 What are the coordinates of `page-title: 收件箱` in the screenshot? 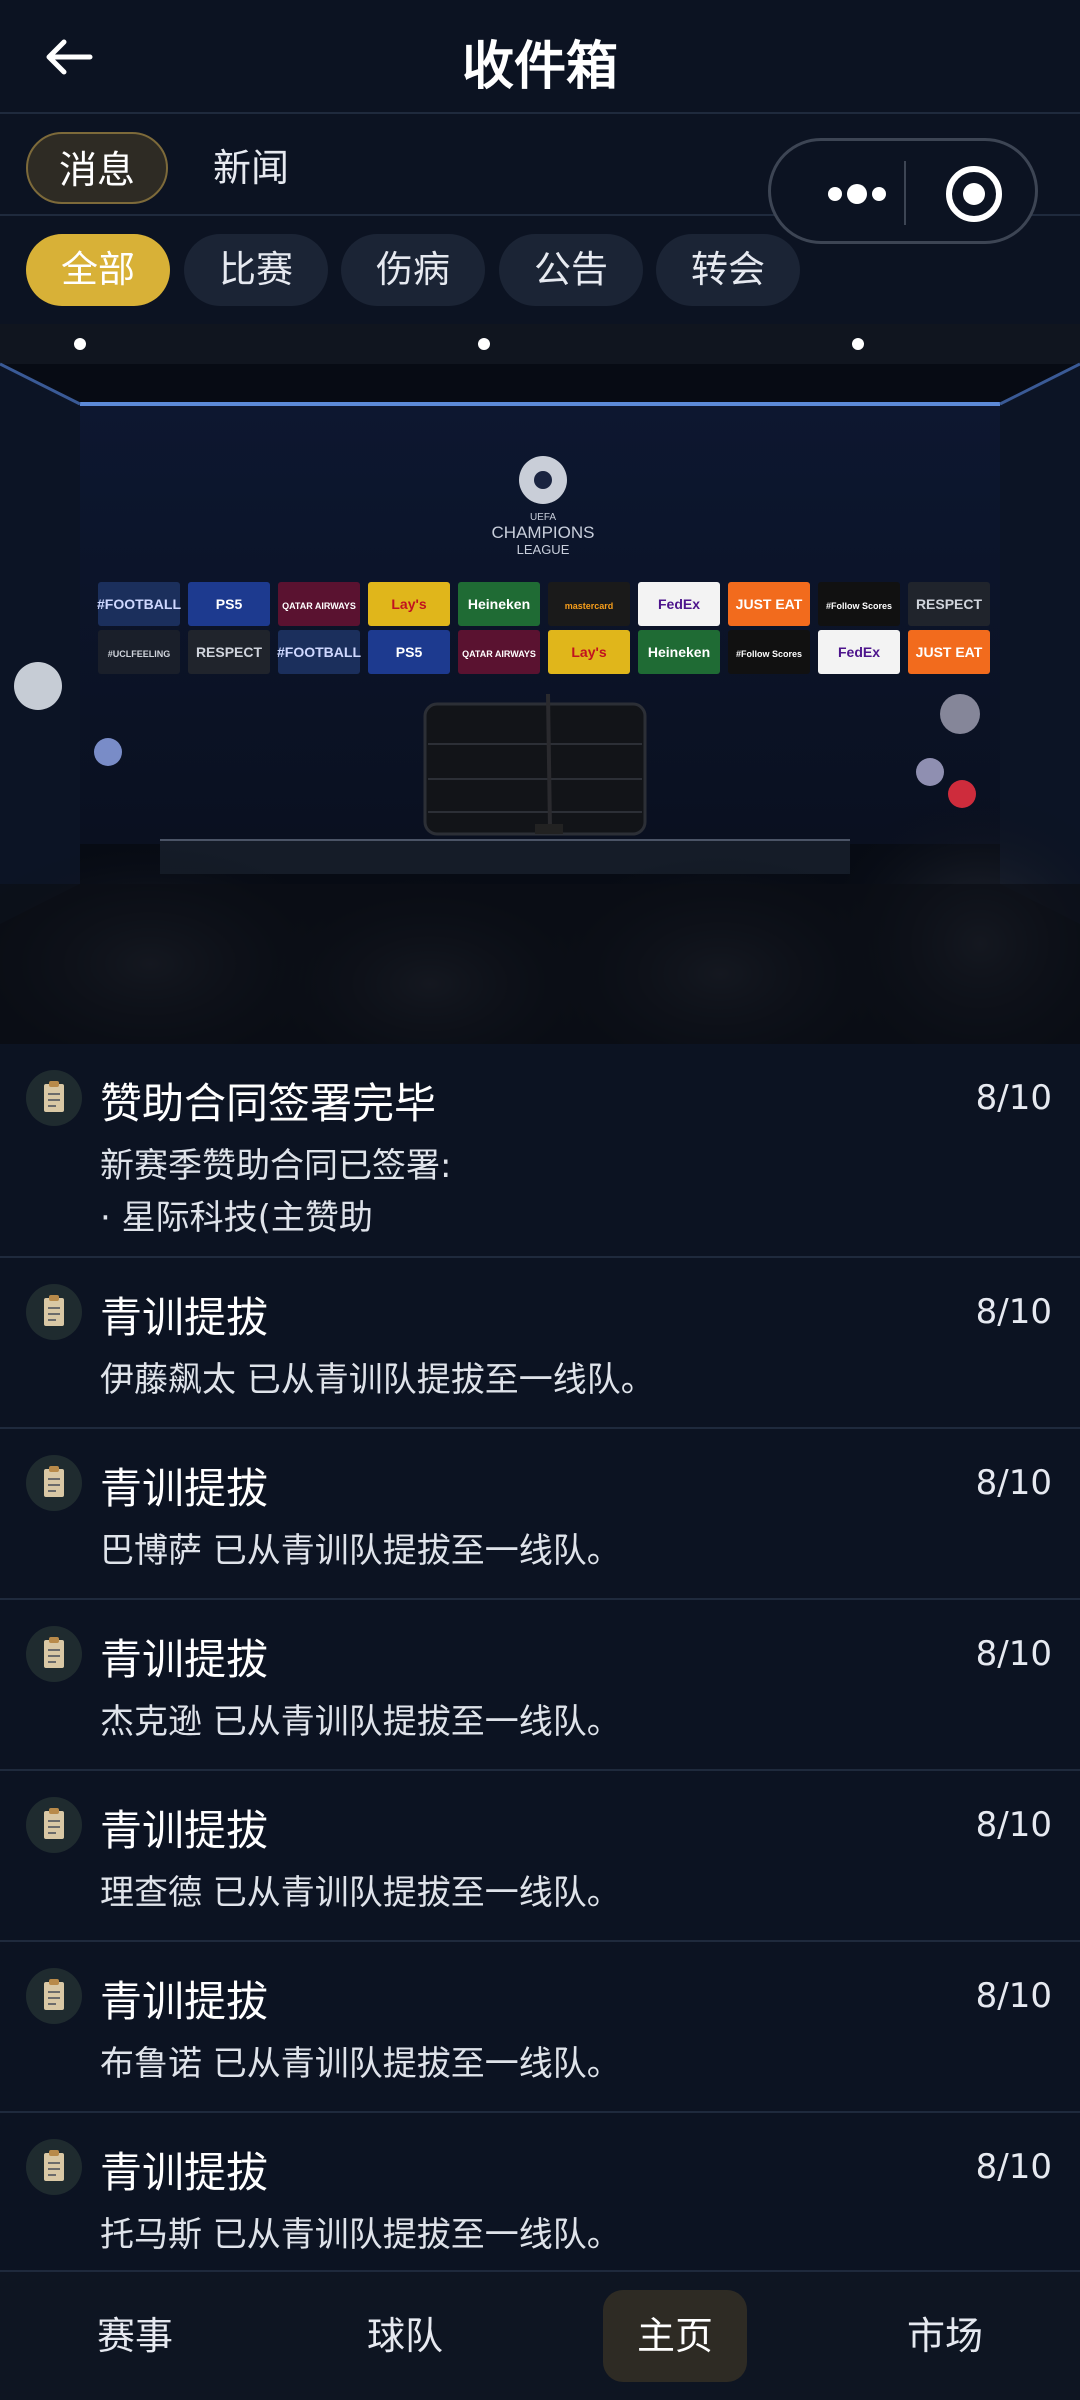 It's located at (539, 67).